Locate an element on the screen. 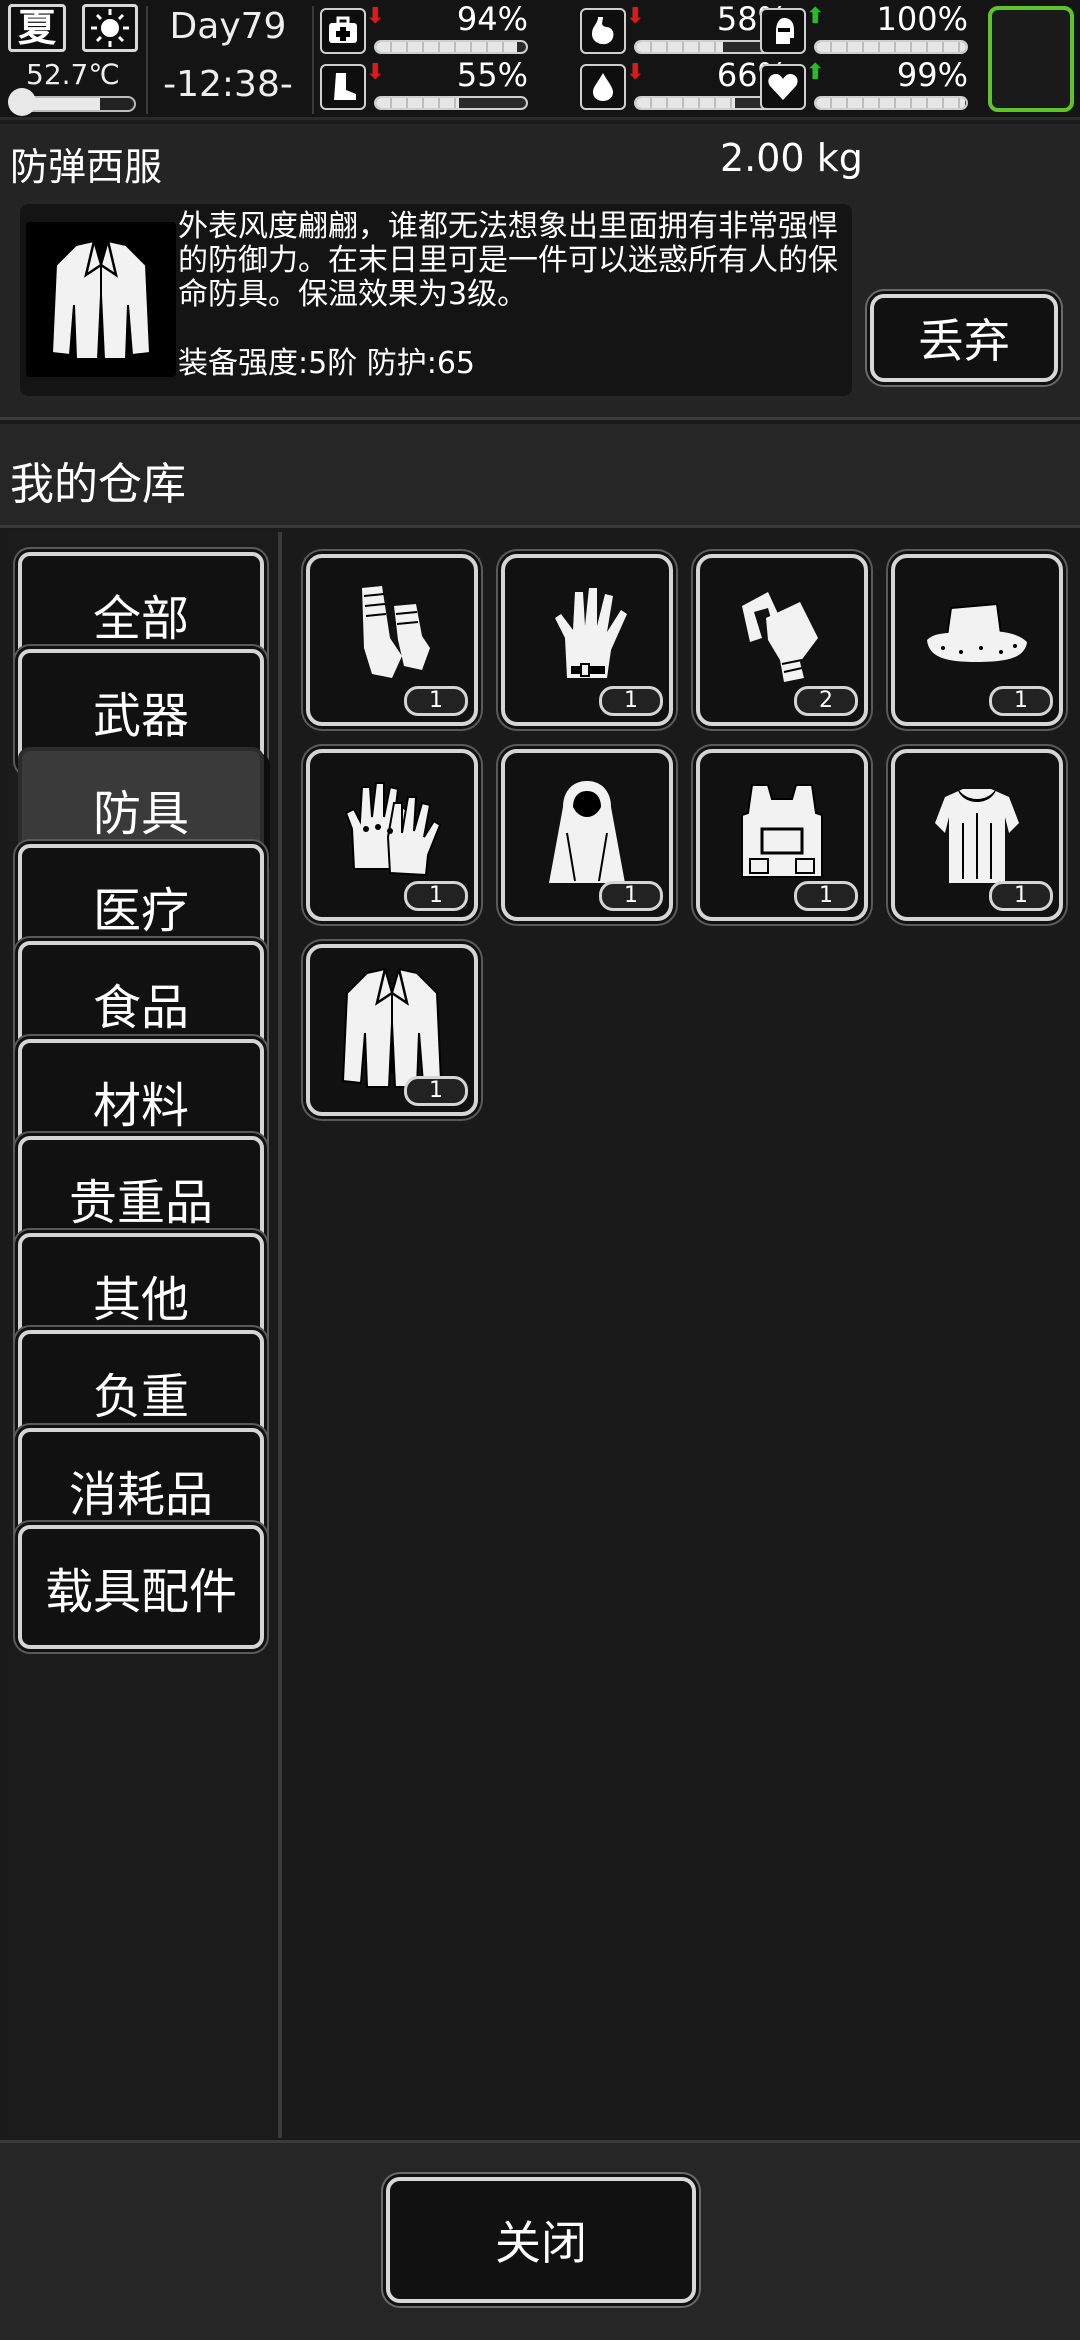 This screenshot has height=2340, width=1080. bulletproof-vest-icon is located at coordinates (782, 835).